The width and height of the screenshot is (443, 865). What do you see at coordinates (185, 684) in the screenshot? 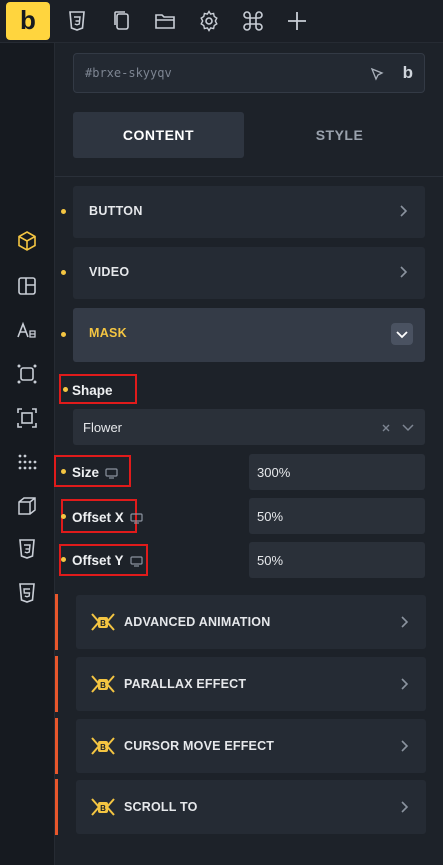
I see `section-label: PARALLAX EFFECT` at bounding box center [185, 684].